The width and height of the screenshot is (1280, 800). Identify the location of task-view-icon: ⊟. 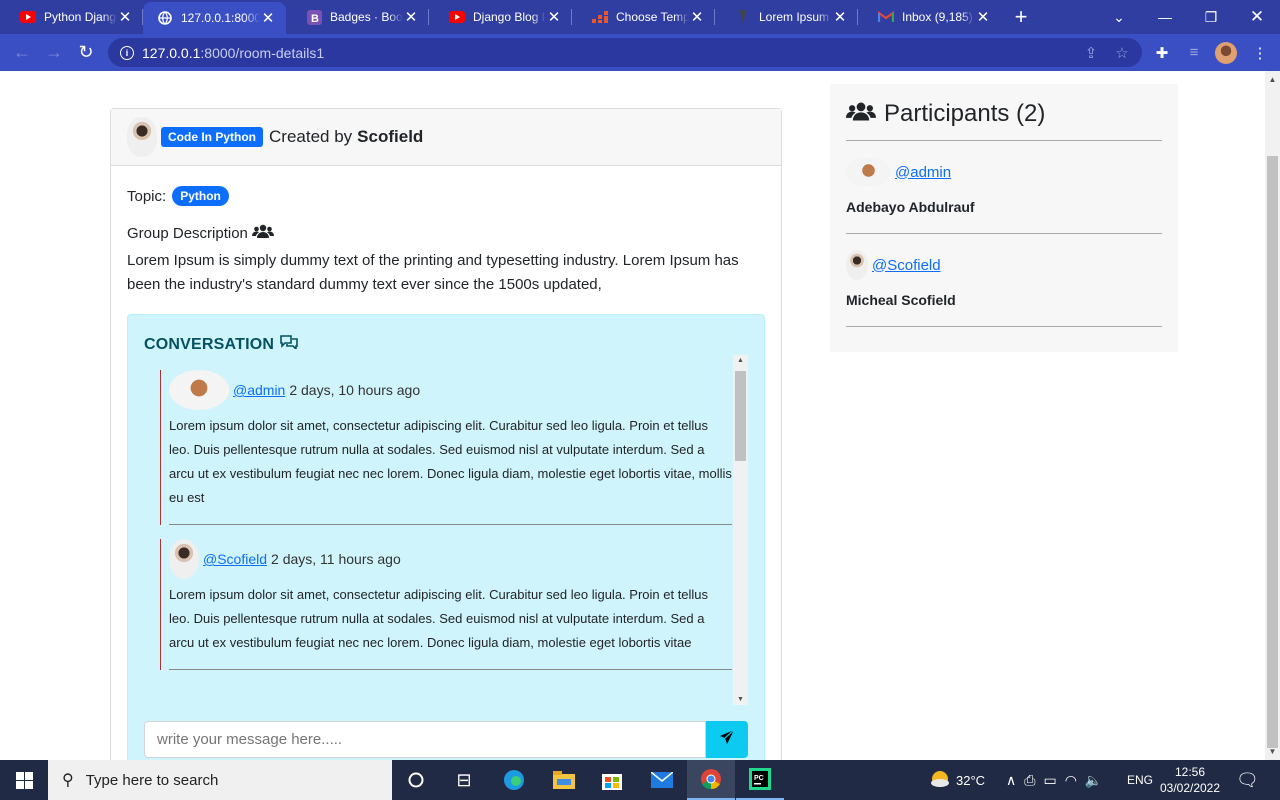
(464, 780).